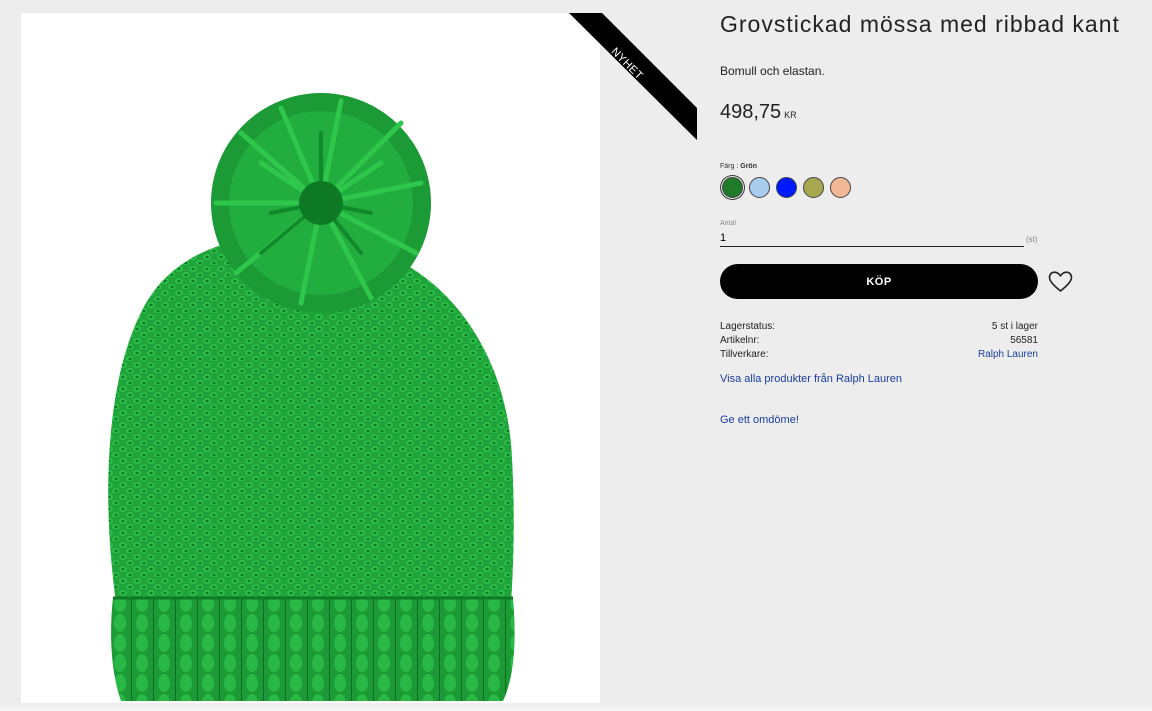 This screenshot has width=1152, height=711. I want to click on new-badge-ribbon: NYHET, so click(633, 76).